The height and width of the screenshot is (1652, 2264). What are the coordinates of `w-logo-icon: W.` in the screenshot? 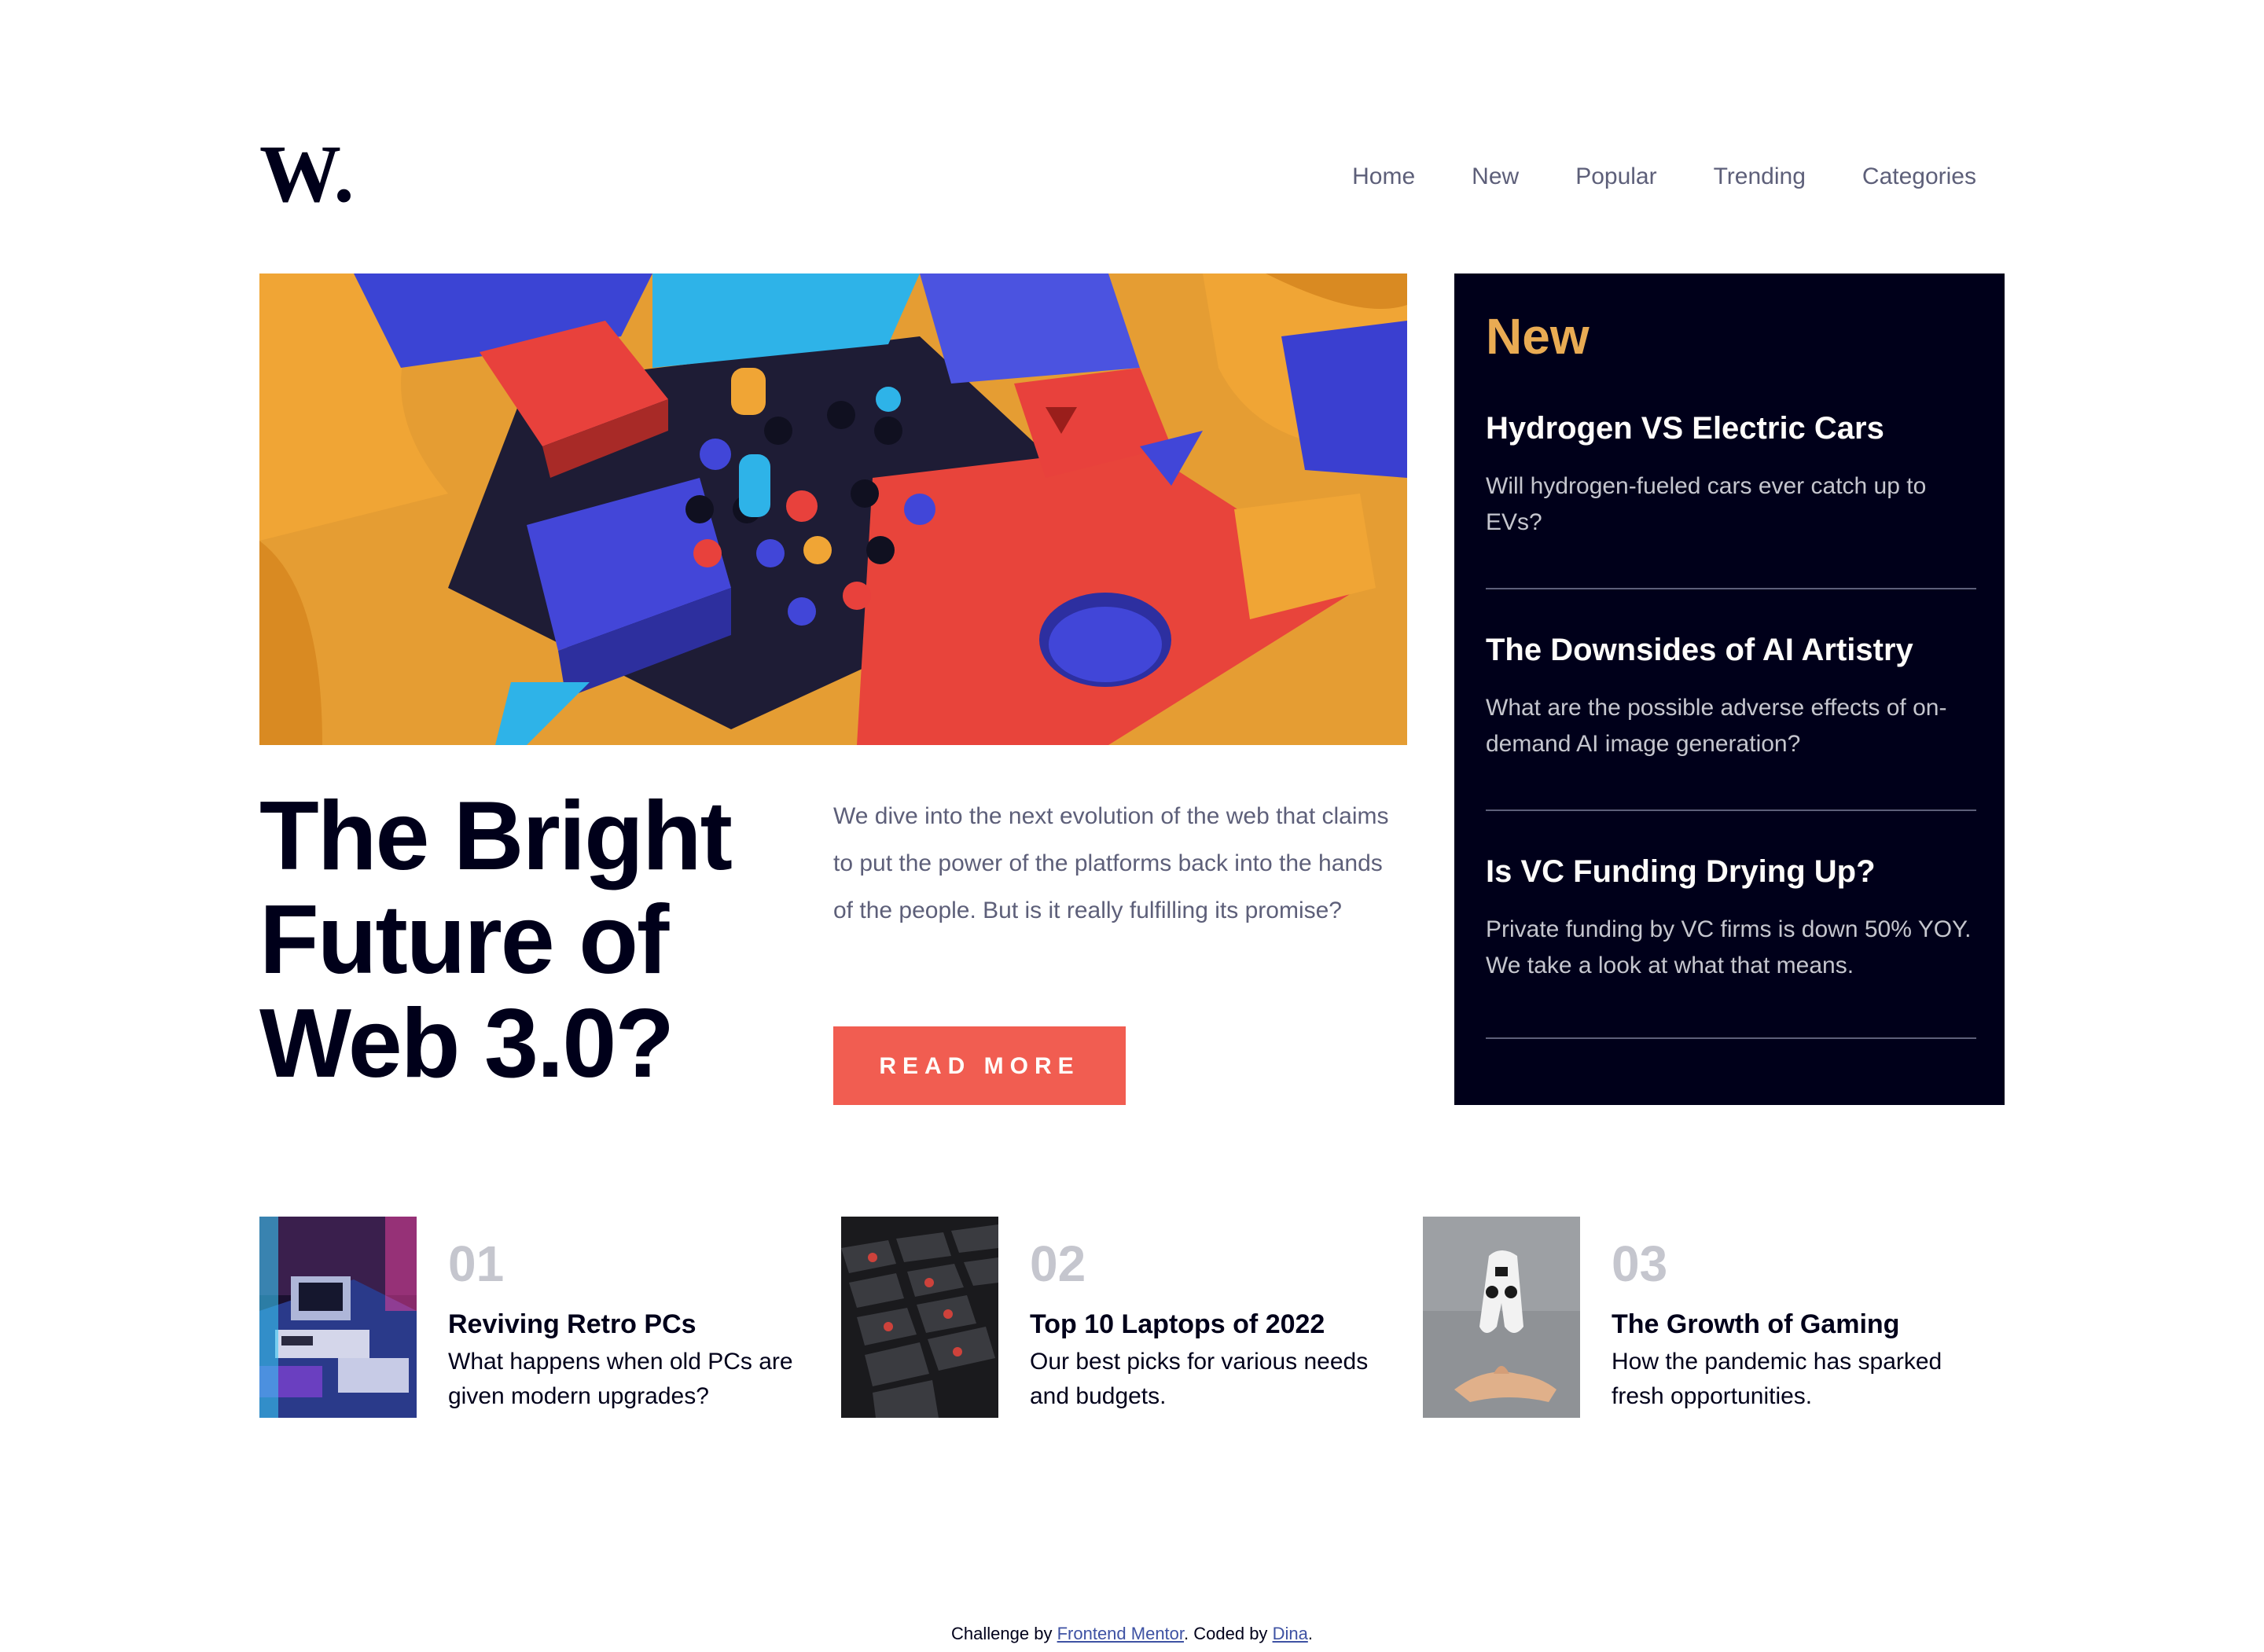 It's located at (306, 174).